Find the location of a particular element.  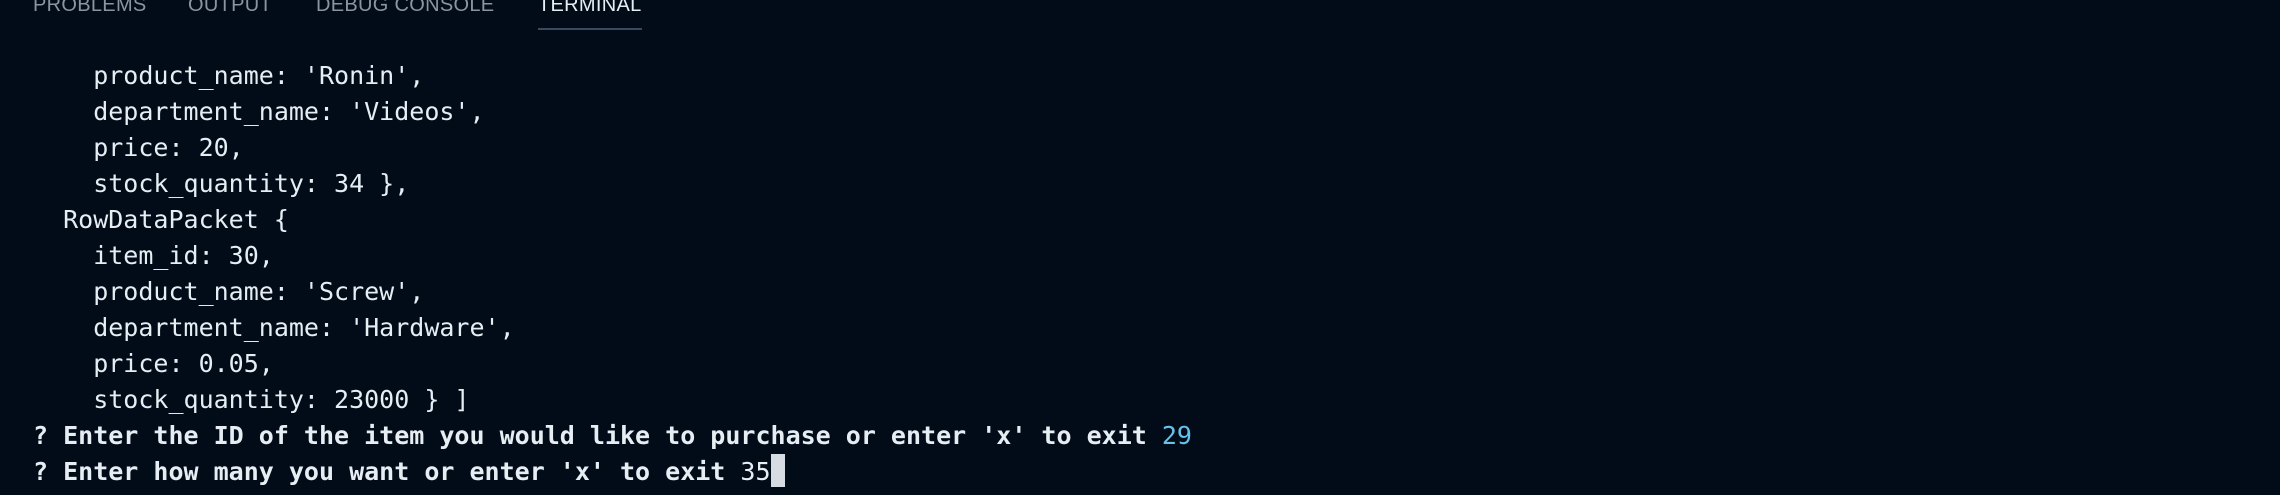

terminal-line: RowDataPacket { is located at coordinates (161, 219).